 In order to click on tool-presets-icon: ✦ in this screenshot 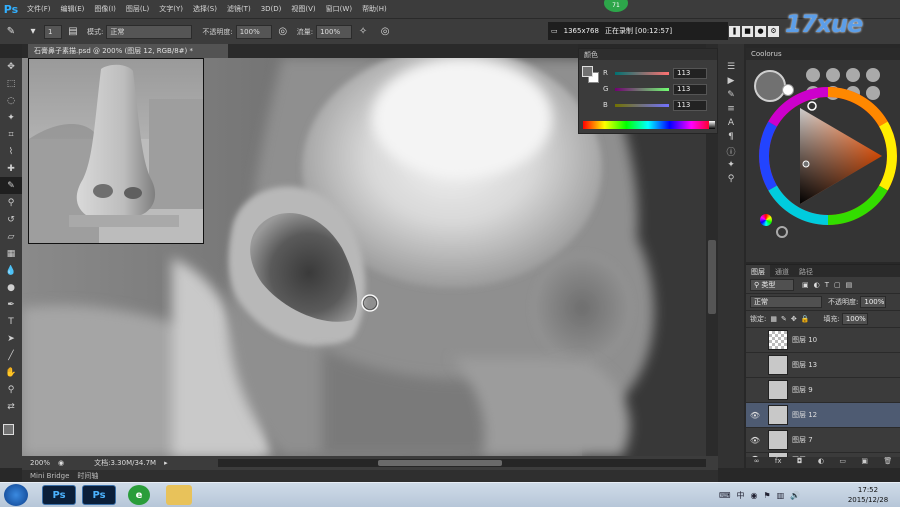, I will do `click(731, 165)`.